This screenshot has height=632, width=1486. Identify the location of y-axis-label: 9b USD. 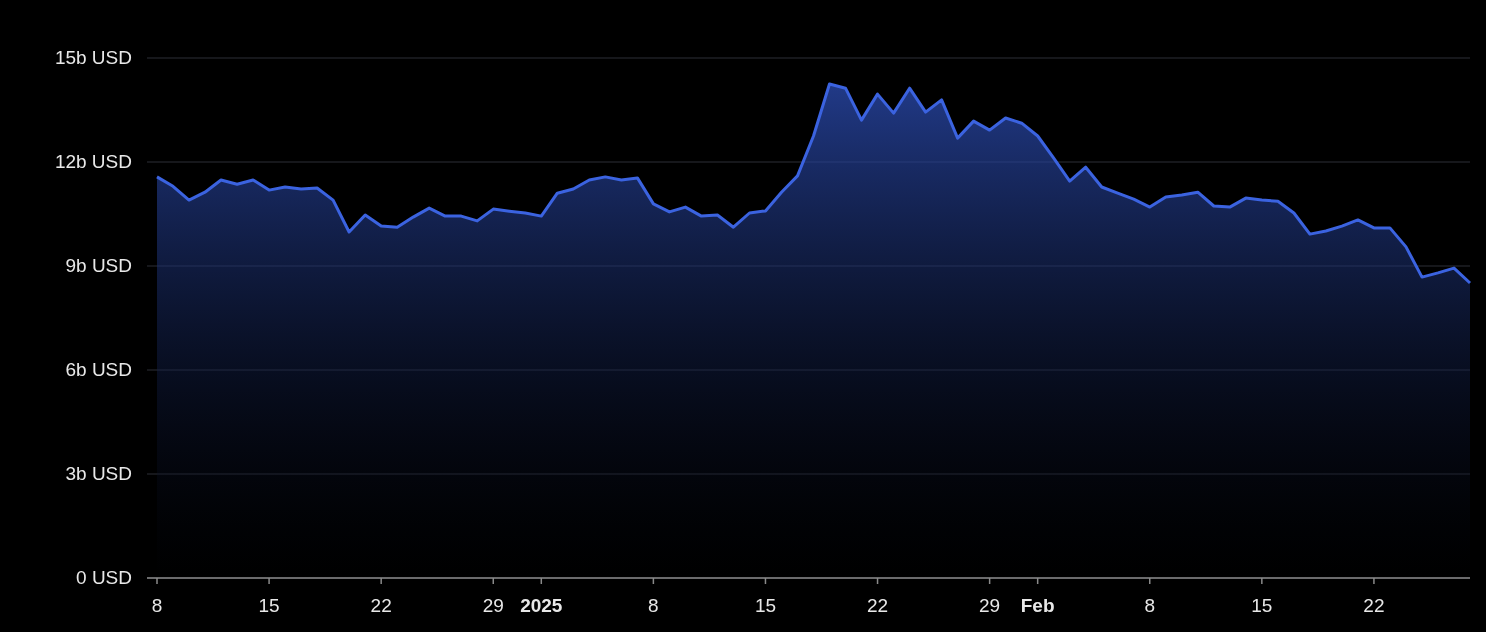
(98, 266).